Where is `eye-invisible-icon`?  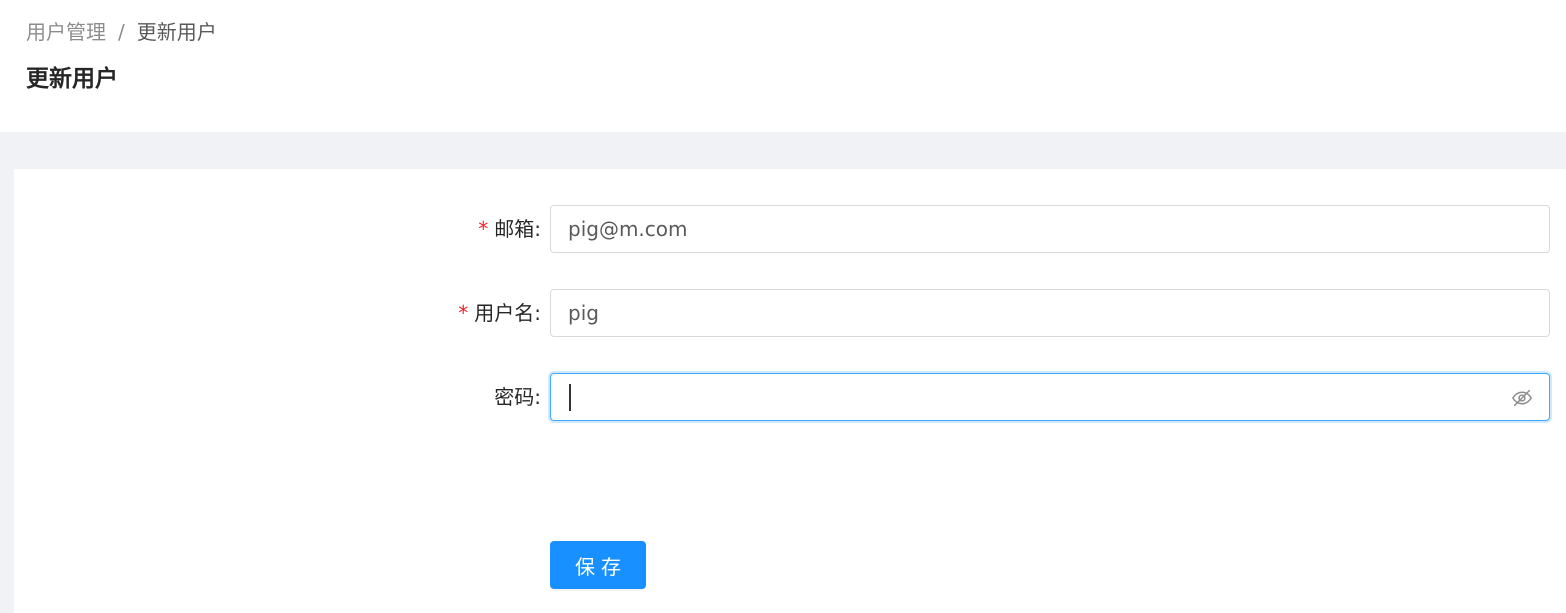
eye-invisible-icon is located at coordinates (1522, 398).